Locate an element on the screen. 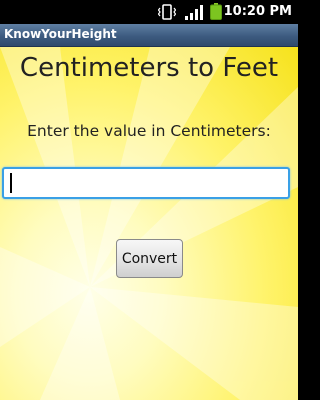 The width and height of the screenshot is (320, 400). input-prompt-label: Enter the value in Centimeters: is located at coordinates (149, 131).